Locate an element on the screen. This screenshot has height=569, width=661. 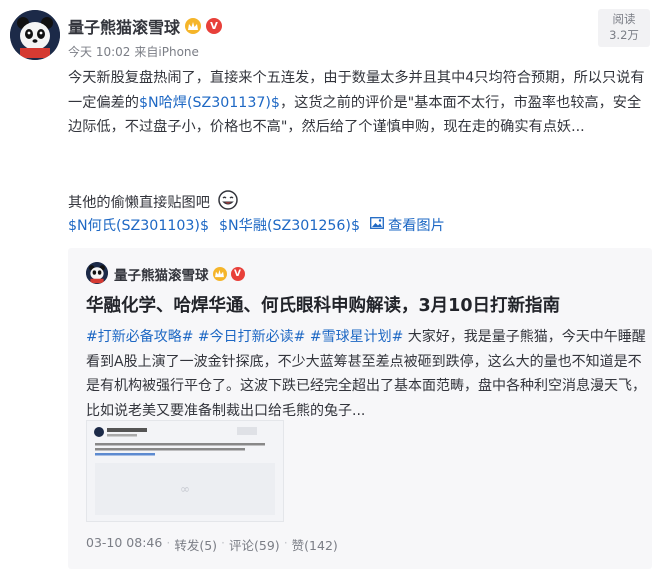
like-count: 赞(142) is located at coordinates (315, 544).